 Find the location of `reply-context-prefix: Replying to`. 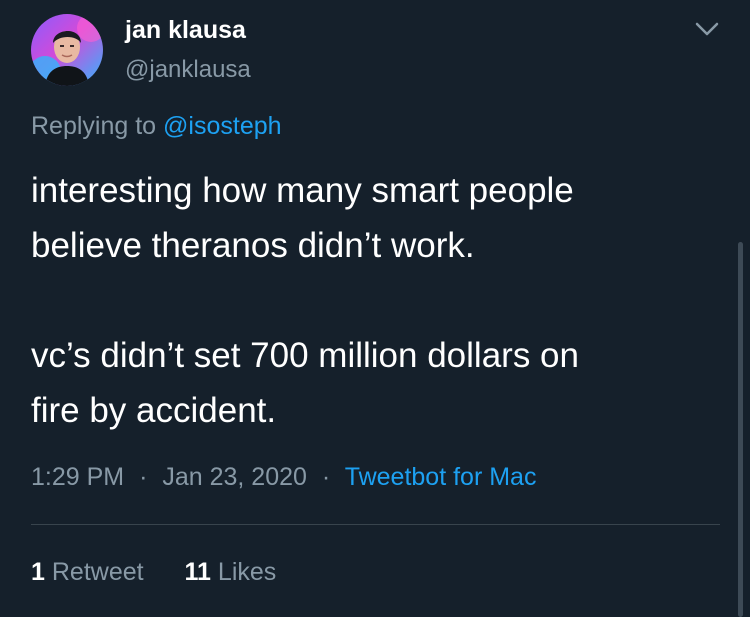

reply-context-prefix: Replying to is located at coordinates (94, 126).